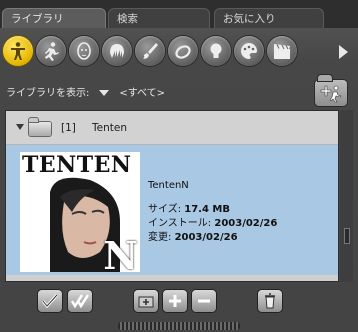  Describe the element at coordinates (166, 209) in the screenshot. I see `item-size-label: サイズ:` at that location.